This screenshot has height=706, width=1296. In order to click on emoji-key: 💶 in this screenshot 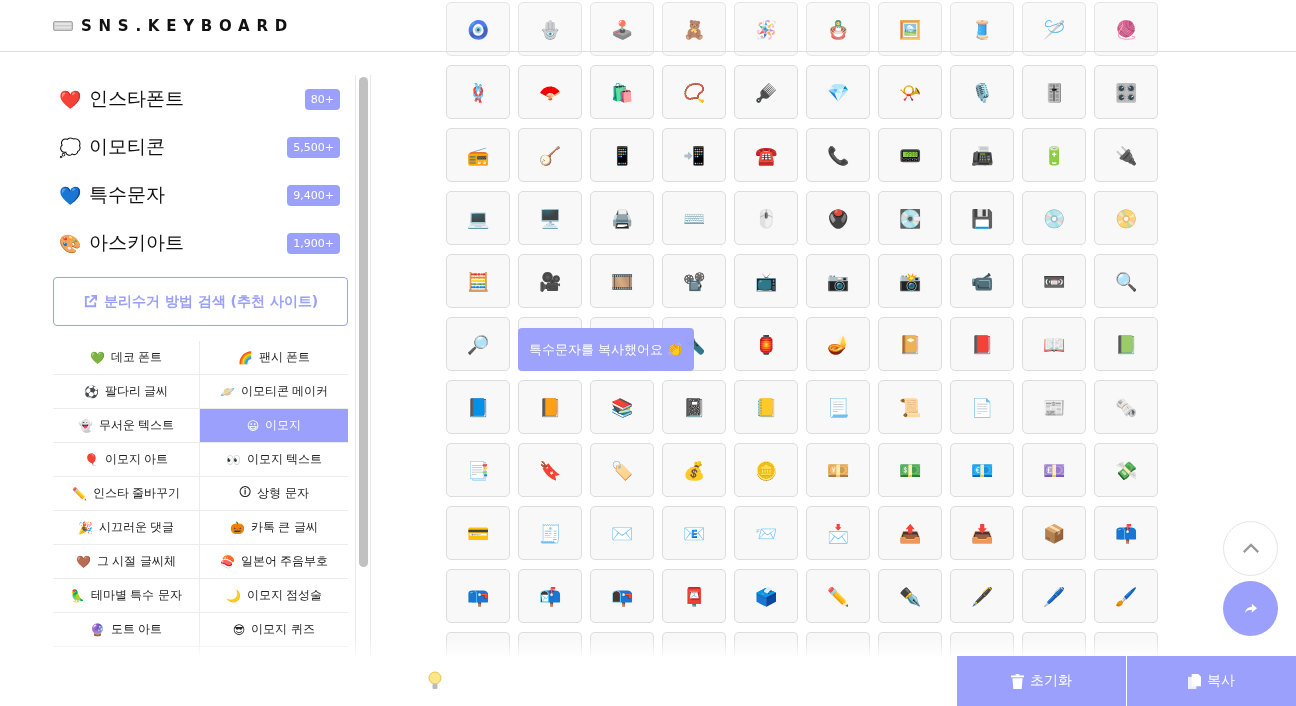, I will do `click(982, 470)`.